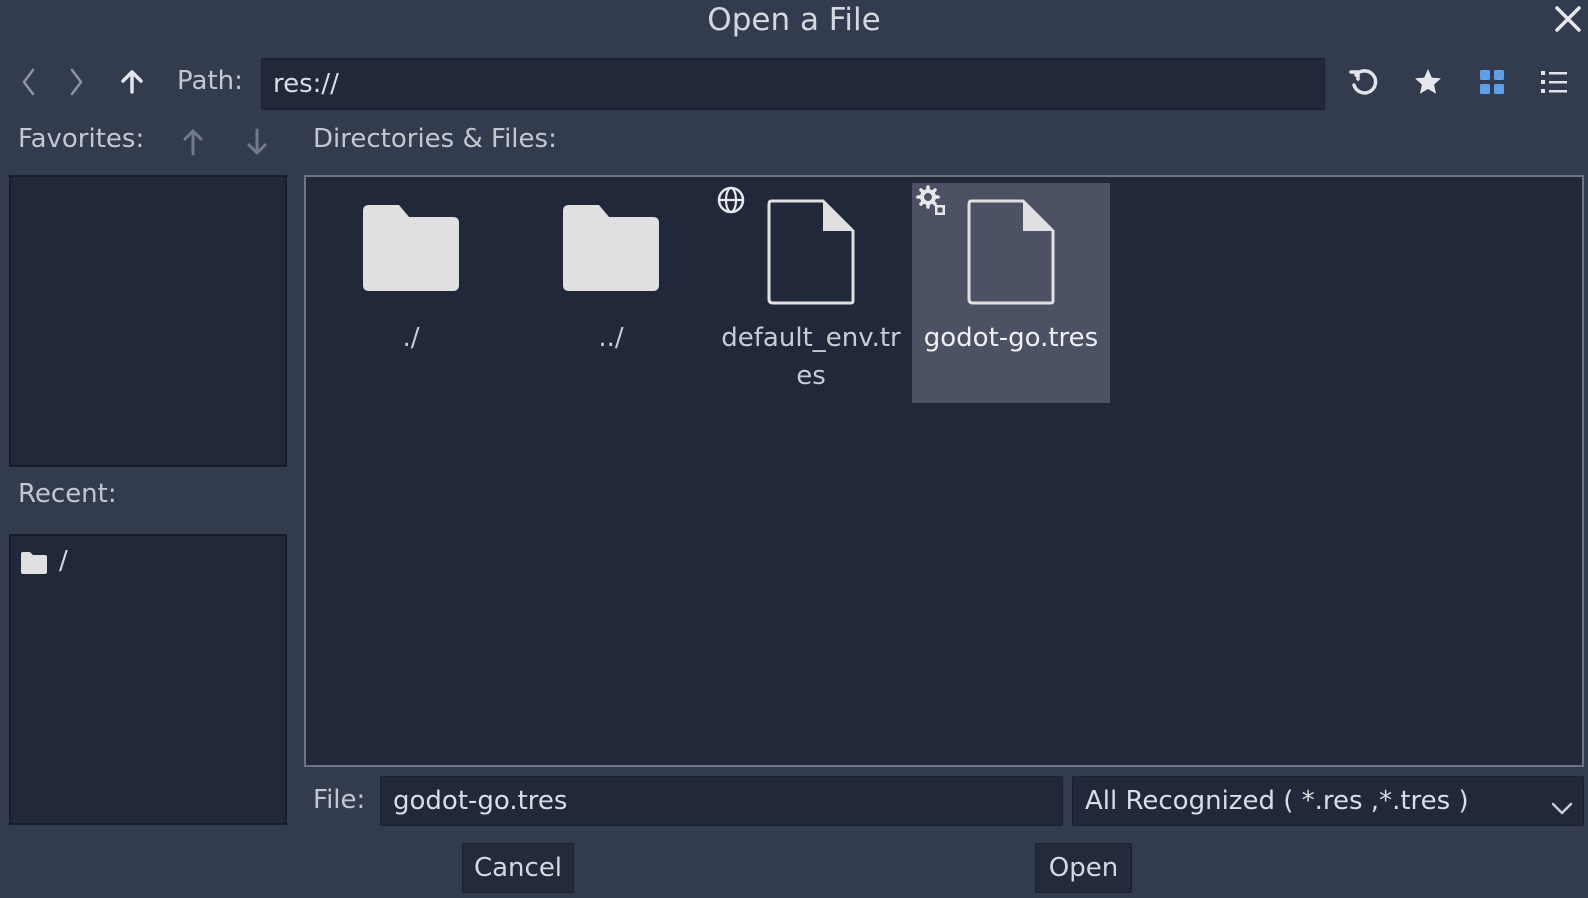 The width and height of the screenshot is (1588, 898). Describe the element at coordinates (148, 321) in the screenshot. I see `favorites-list` at that location.